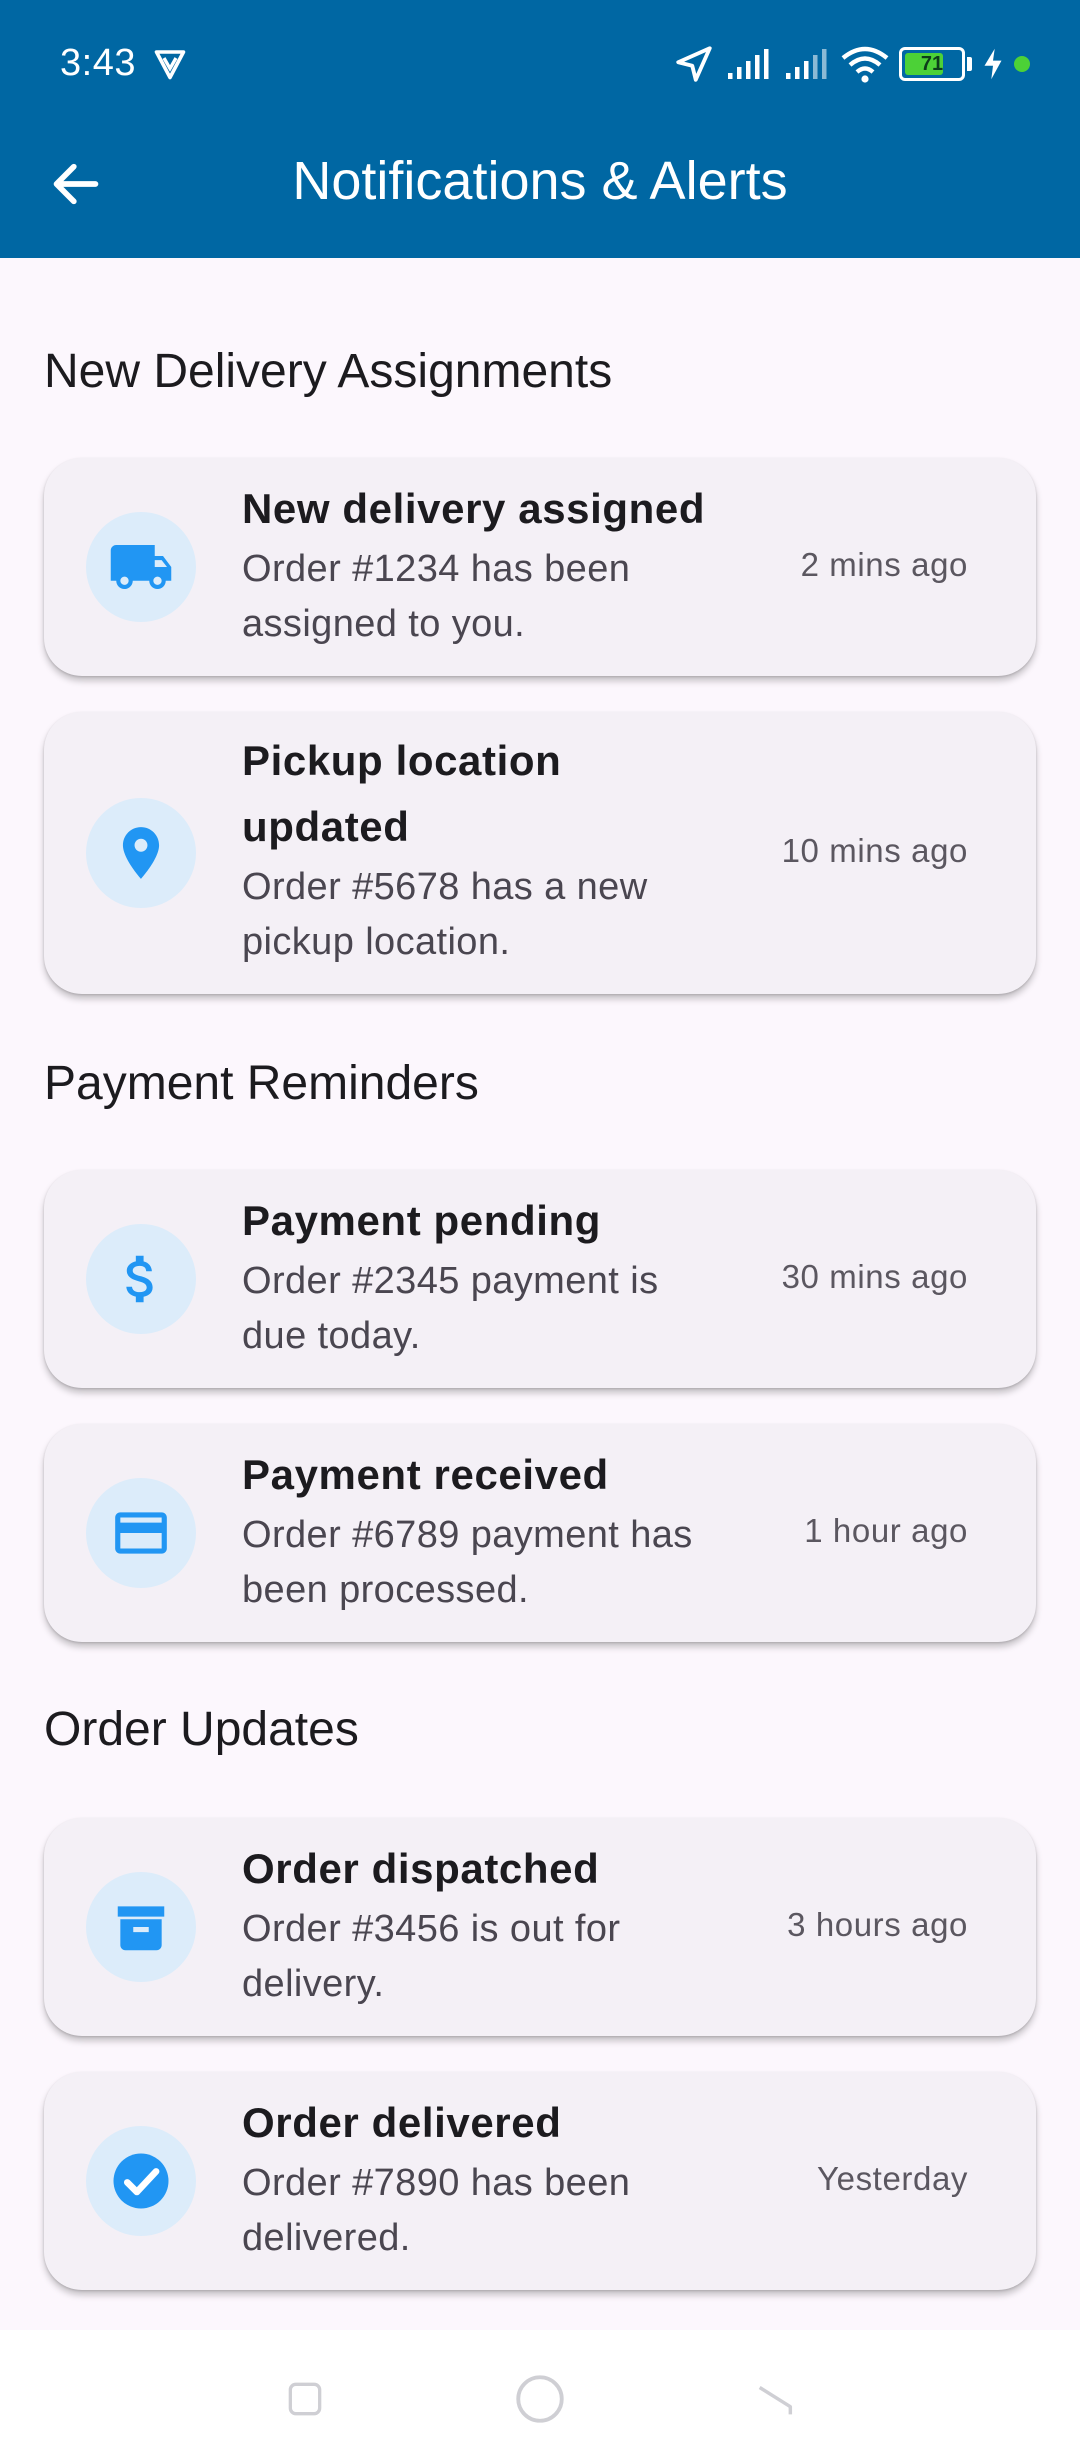 Image resolution: width=1080 pixels, height=2460 pixels. Describe the element at coordinates (467, 1535) in the screenshot. I see `card-body-line: Order #6789 payment has` at that location.